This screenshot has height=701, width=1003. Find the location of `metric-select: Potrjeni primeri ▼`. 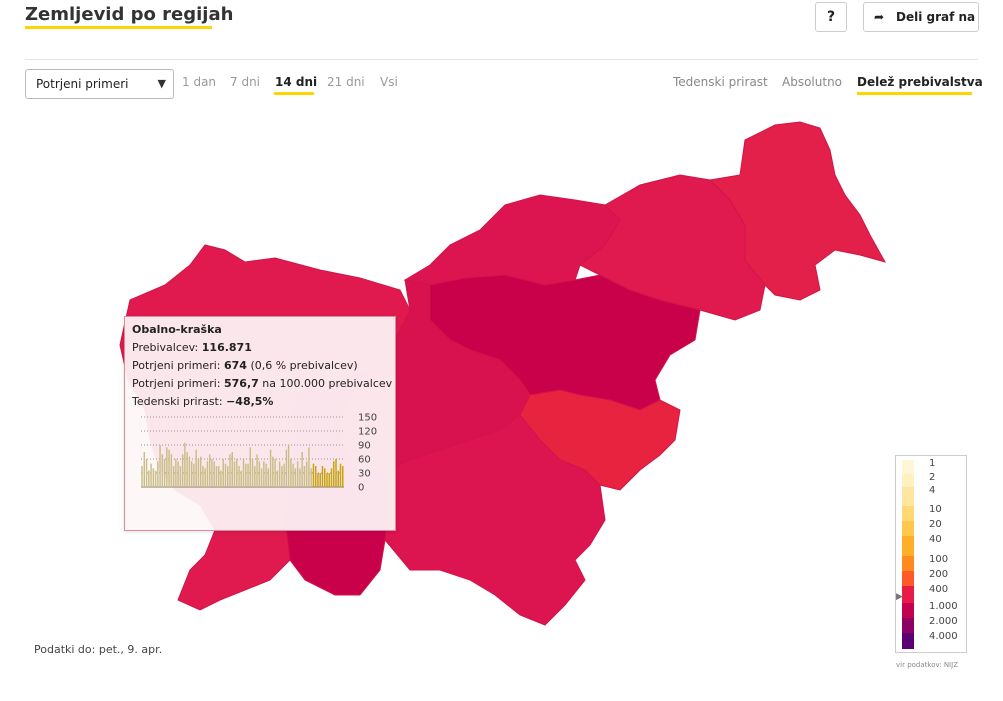

metric-select: Potrjeni primeri ▼ is located at coordinates (99, 84).